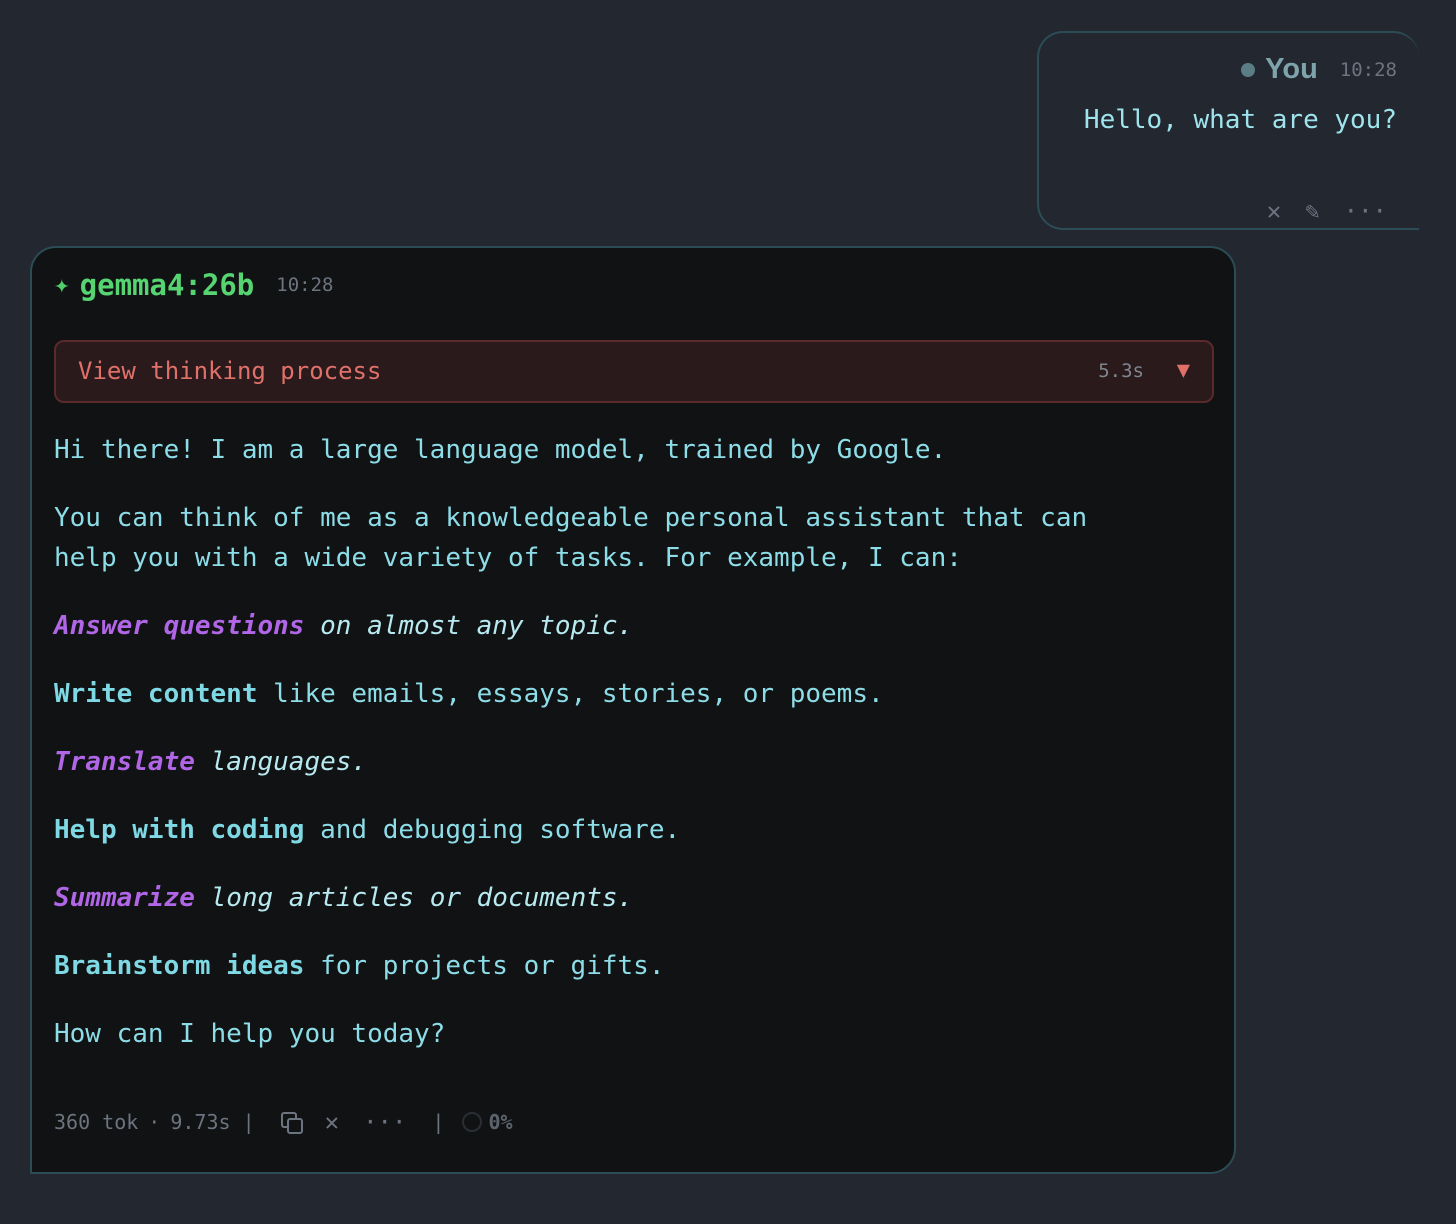  Describe the element at coordinates (1312, 211) in the screenshot. I see `edit-message-icon: ✎` at that location.